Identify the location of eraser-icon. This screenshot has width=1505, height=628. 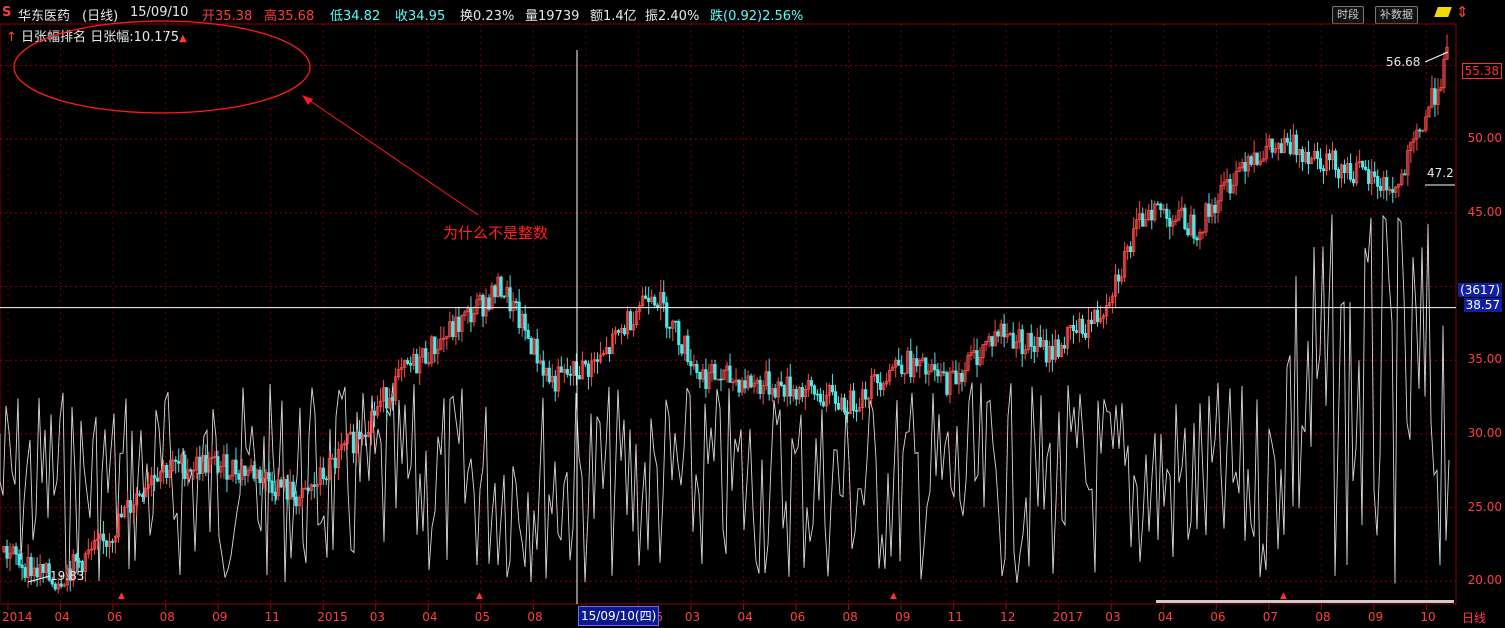
(1443, 12).